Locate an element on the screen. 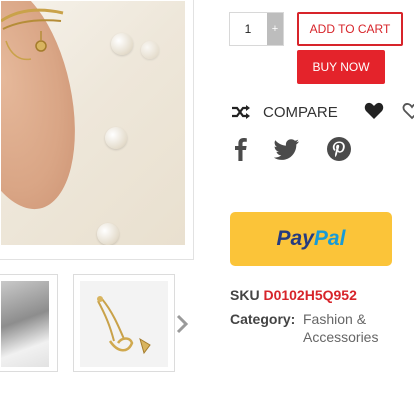 The width and height of the screenshot is (414, 404). facebook-icon is located at coordinates (241, 149).